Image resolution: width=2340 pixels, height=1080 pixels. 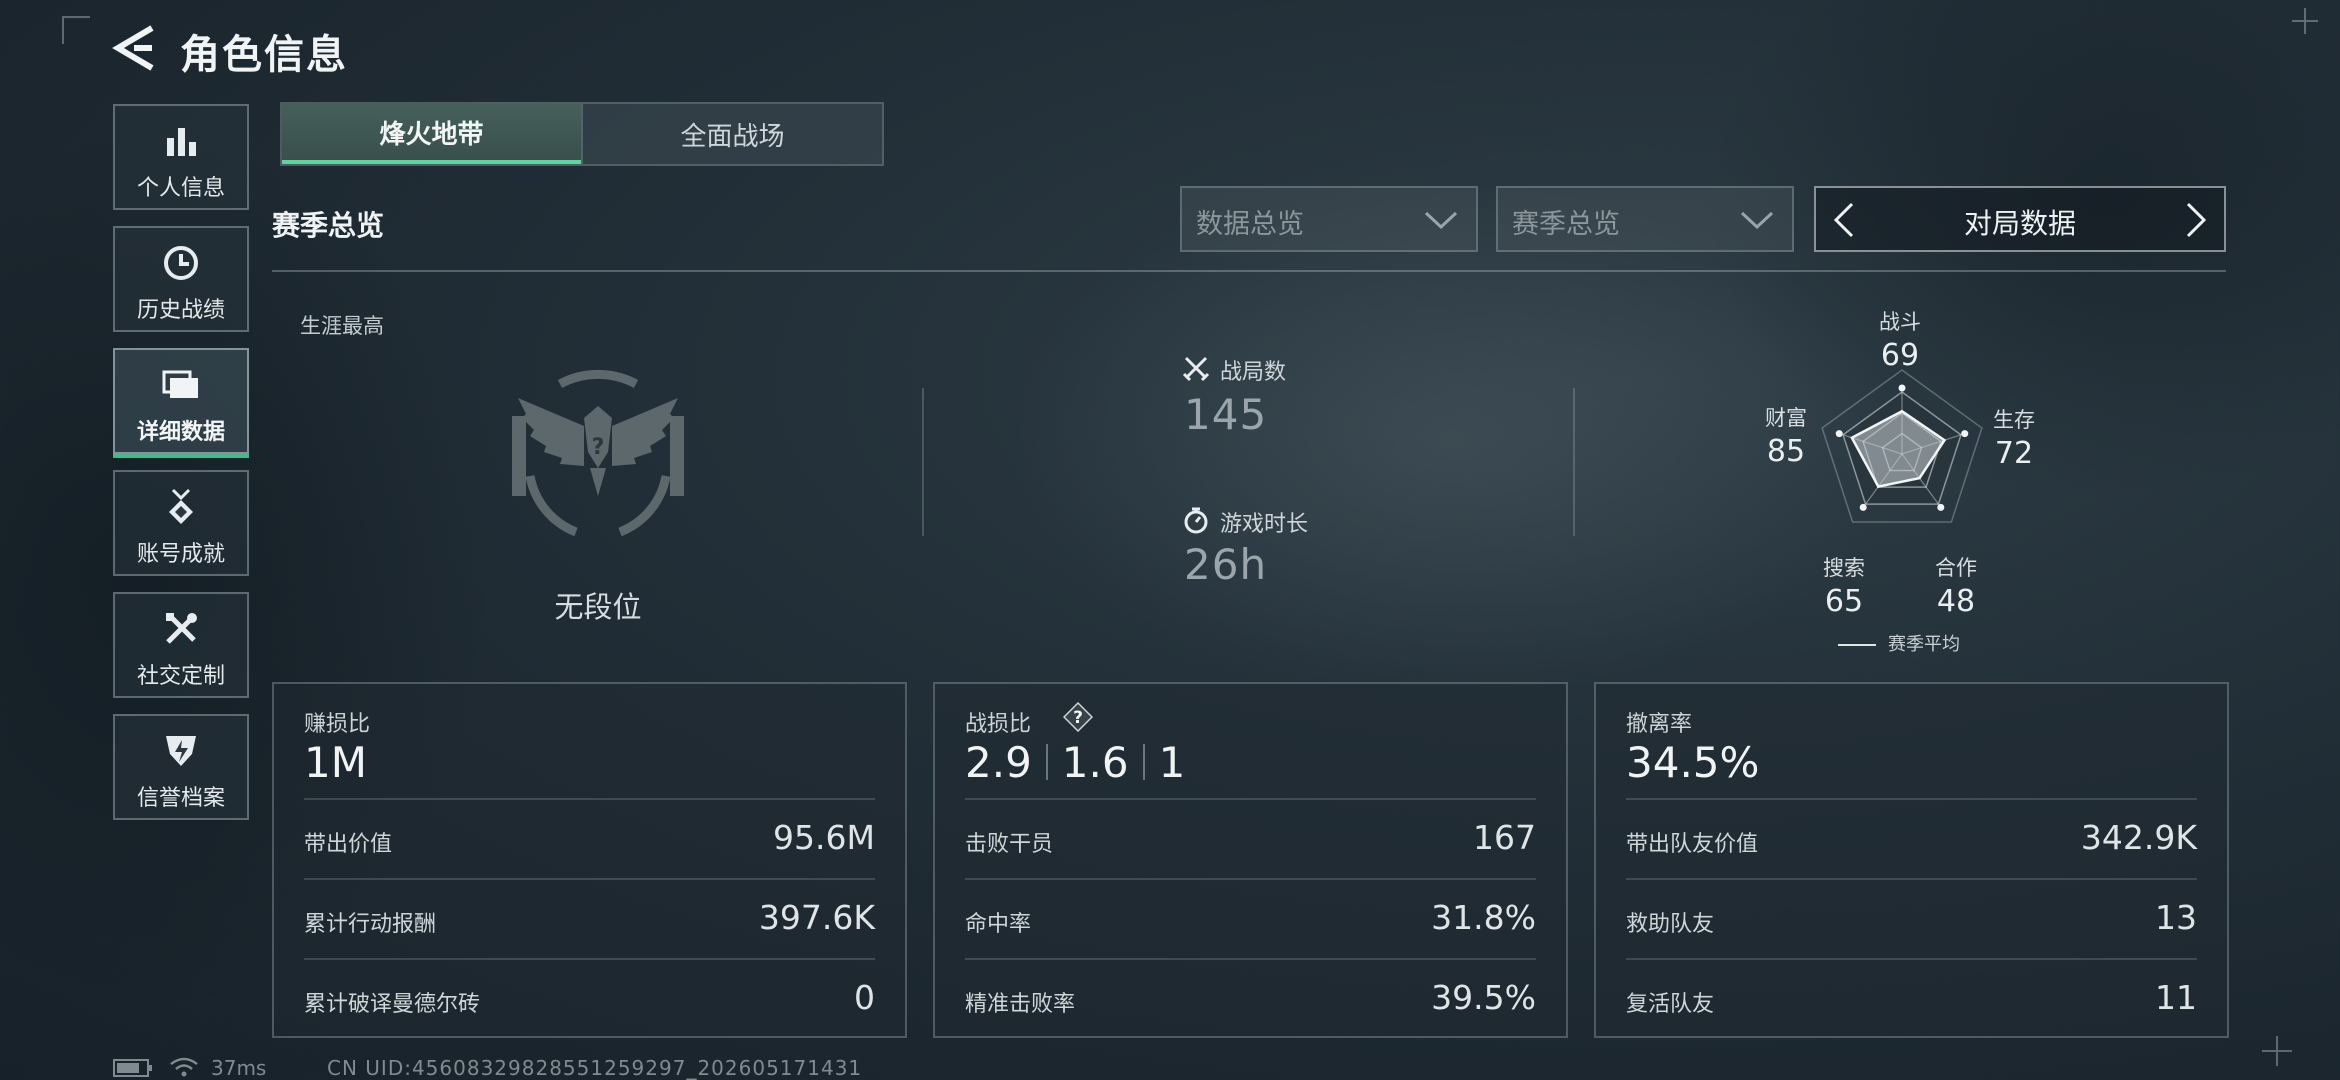 I want to click on row-key: 带出队友价值, so click(x=1692, y=844).